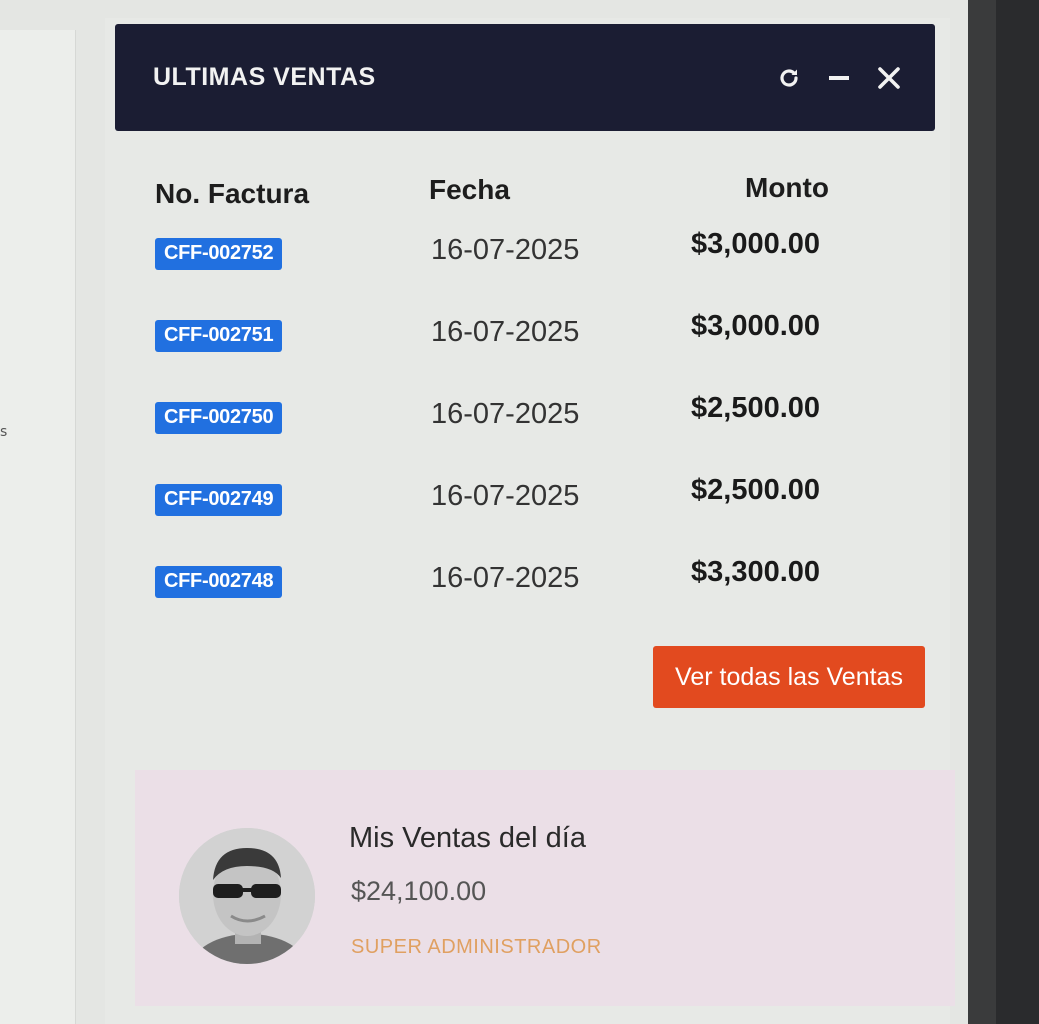  I want to click on user-role: SUPER ADMINISTRADOR, so click(476, 947).